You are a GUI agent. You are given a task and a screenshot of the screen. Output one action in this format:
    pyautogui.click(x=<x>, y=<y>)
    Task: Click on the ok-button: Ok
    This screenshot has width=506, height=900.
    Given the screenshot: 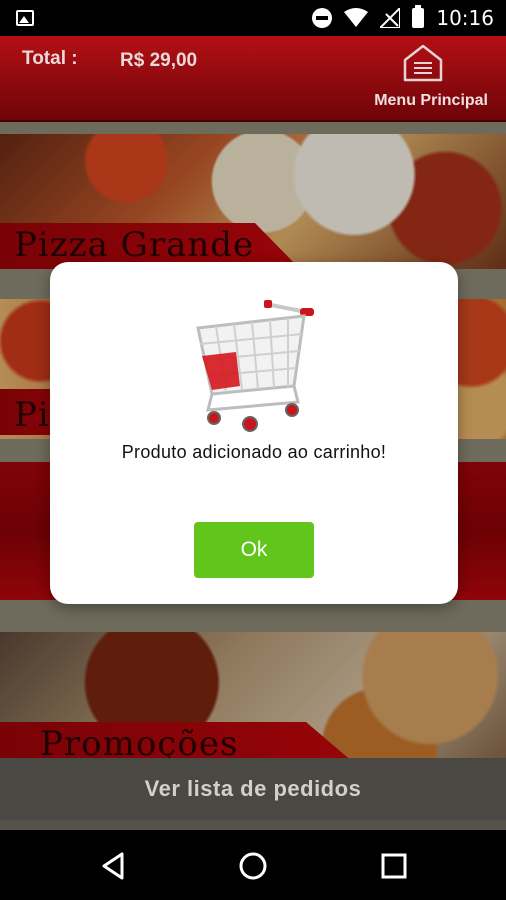 What is the action you would take?
    pyautogui.click(x=254, y=550)
    